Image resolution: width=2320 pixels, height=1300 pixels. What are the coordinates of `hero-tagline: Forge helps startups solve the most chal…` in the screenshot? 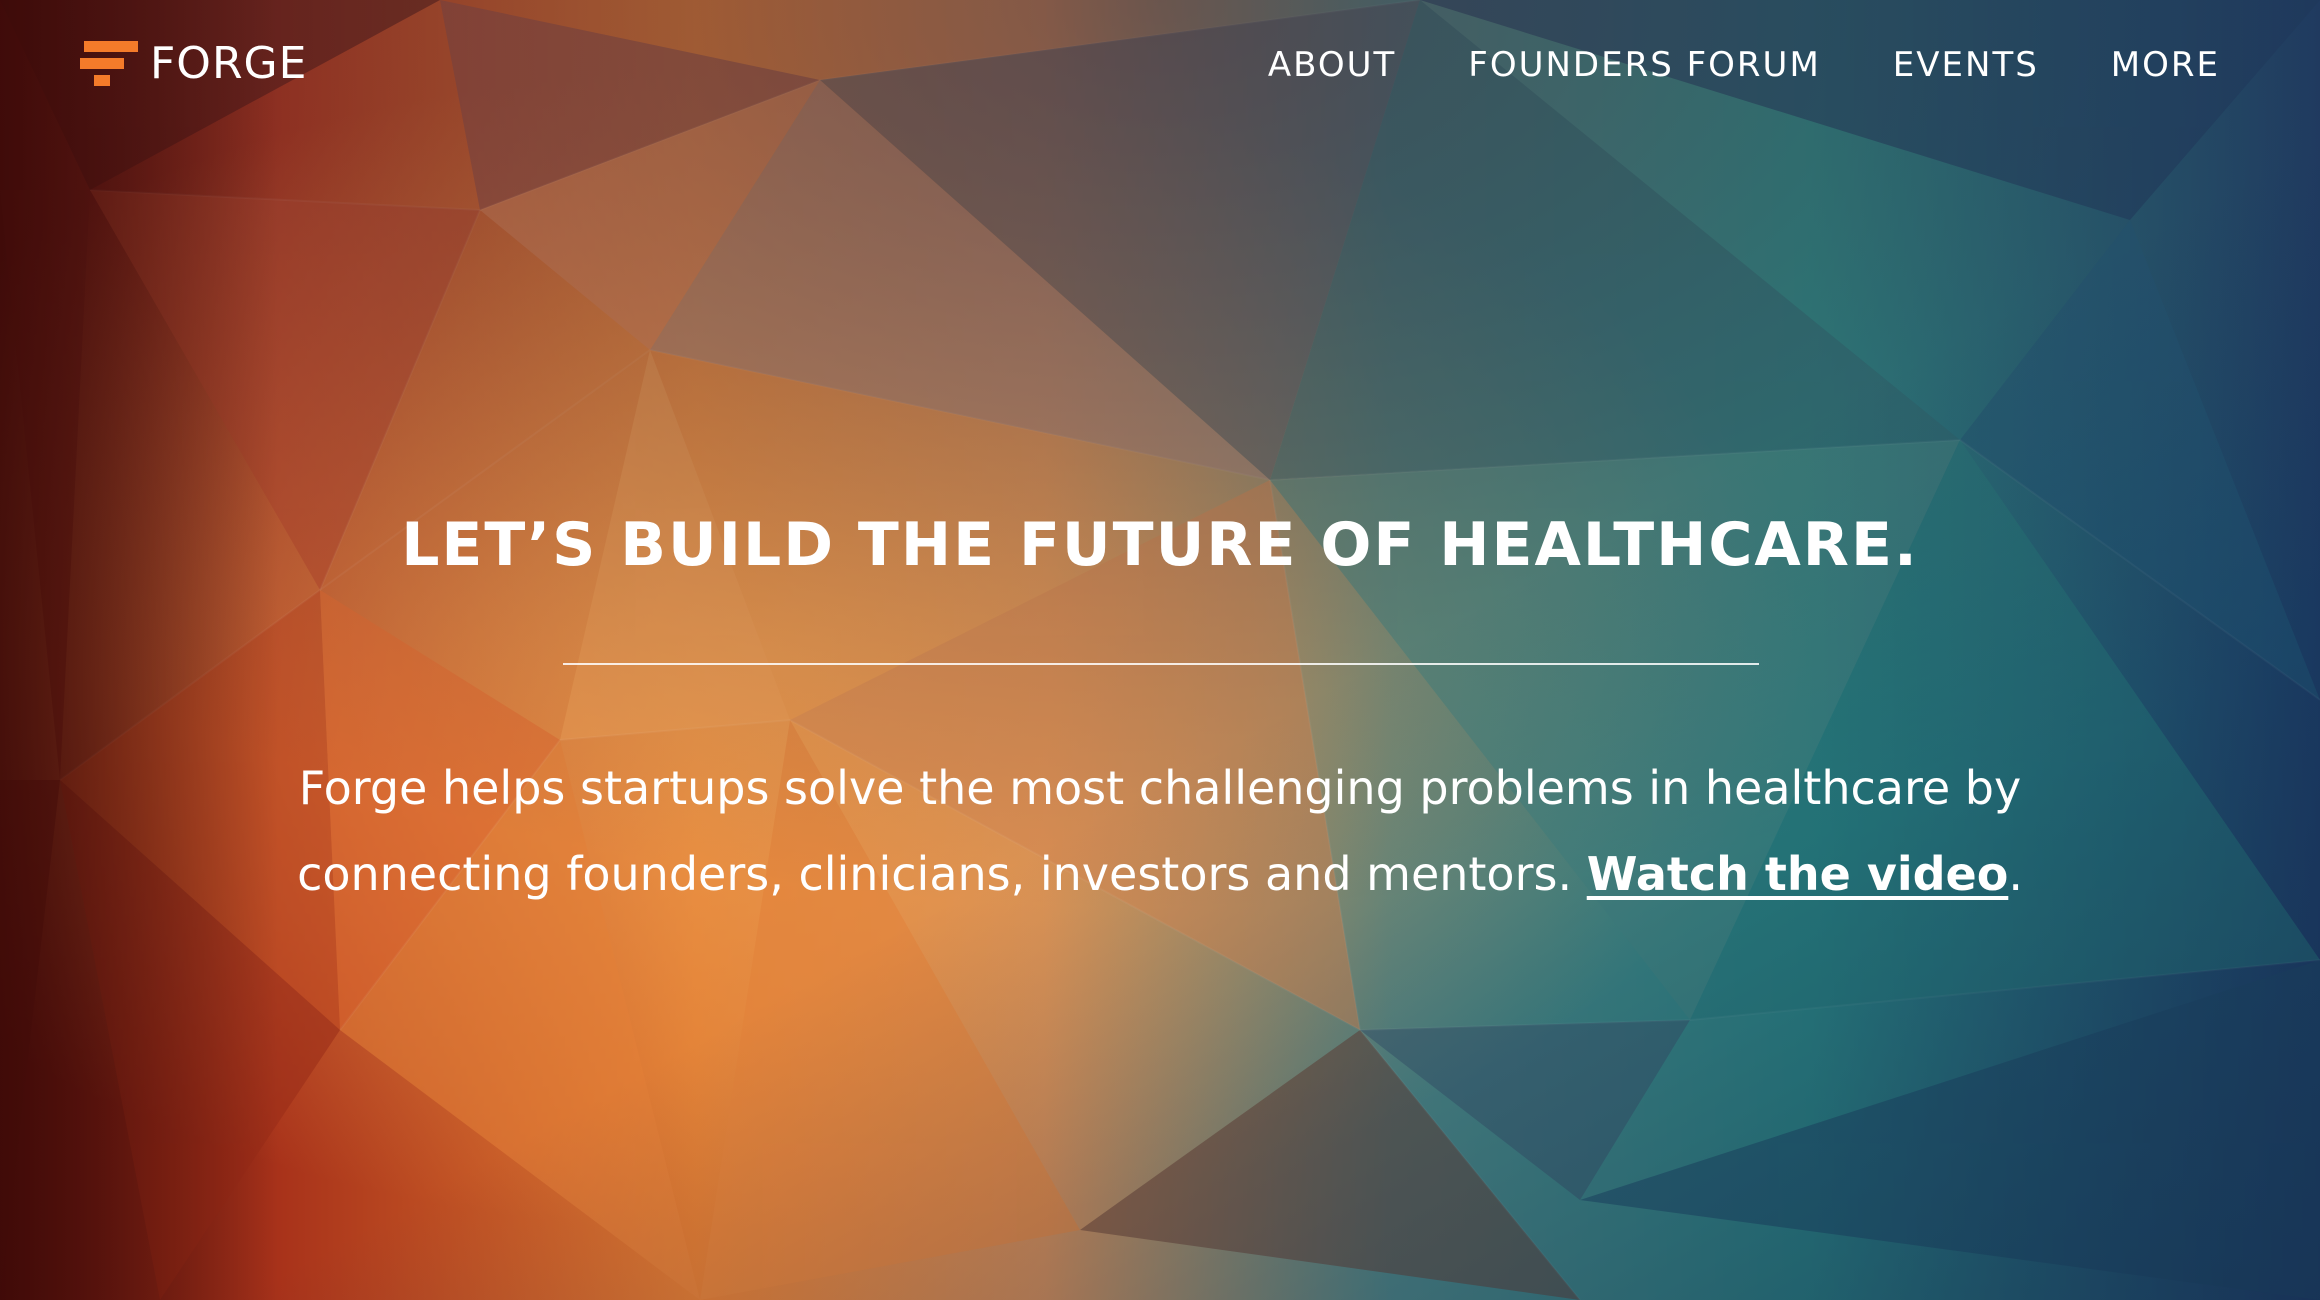 It's located at (1160, 831).